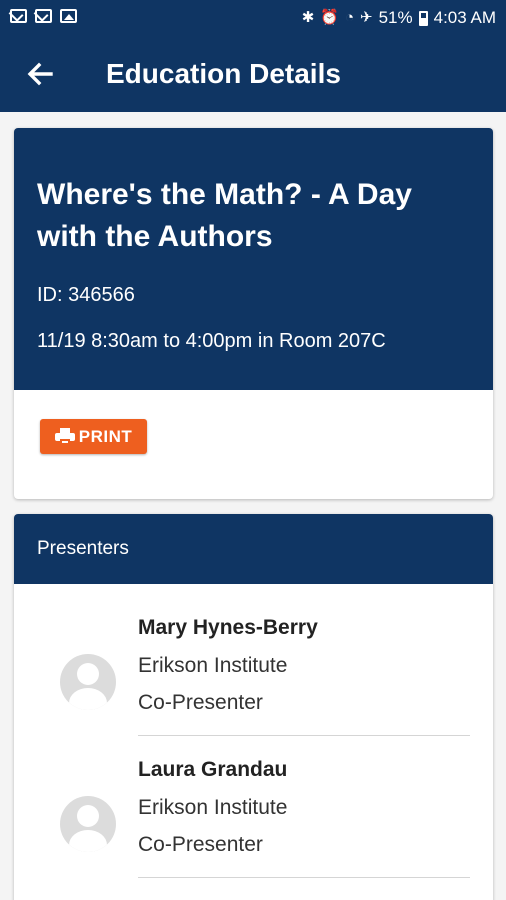  Describe the element at coordinates (329, 17) in the screenshot. I see `alarm-icon: ⏰` at that location.